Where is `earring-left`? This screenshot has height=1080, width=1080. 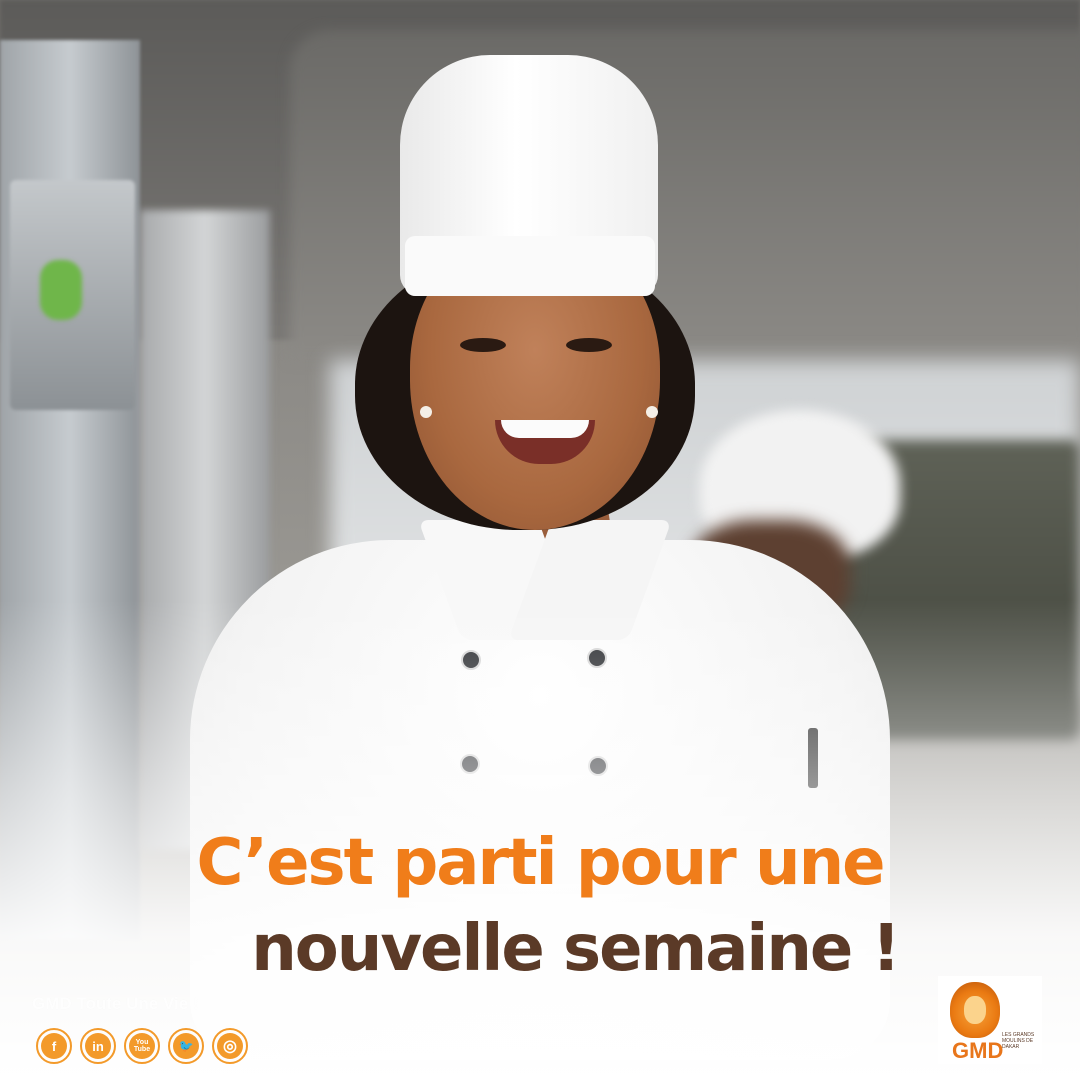 earring-left is located at coordinates (426, 412).